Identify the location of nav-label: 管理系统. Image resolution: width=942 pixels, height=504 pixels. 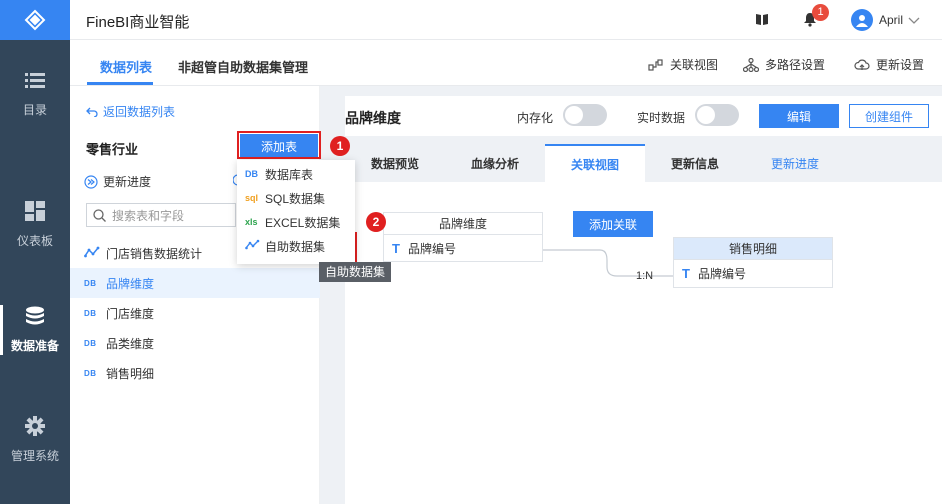
(34, 456).